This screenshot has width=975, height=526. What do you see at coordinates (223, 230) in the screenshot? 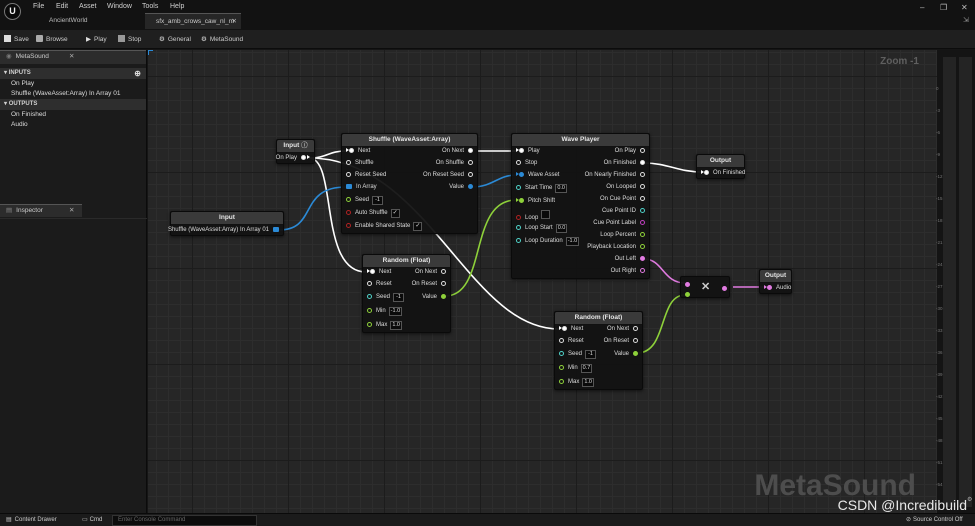
I see `pin-array: Shuffle (WaveAsset:Array) In Array 01` at bounding box center [223, 230].